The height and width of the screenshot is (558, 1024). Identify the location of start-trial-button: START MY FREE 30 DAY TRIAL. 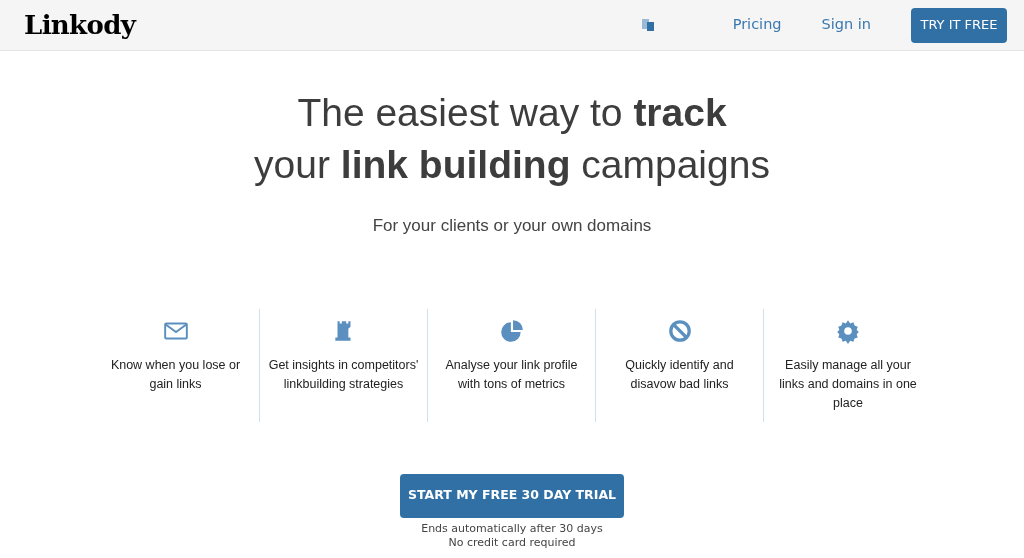
(512, 495).